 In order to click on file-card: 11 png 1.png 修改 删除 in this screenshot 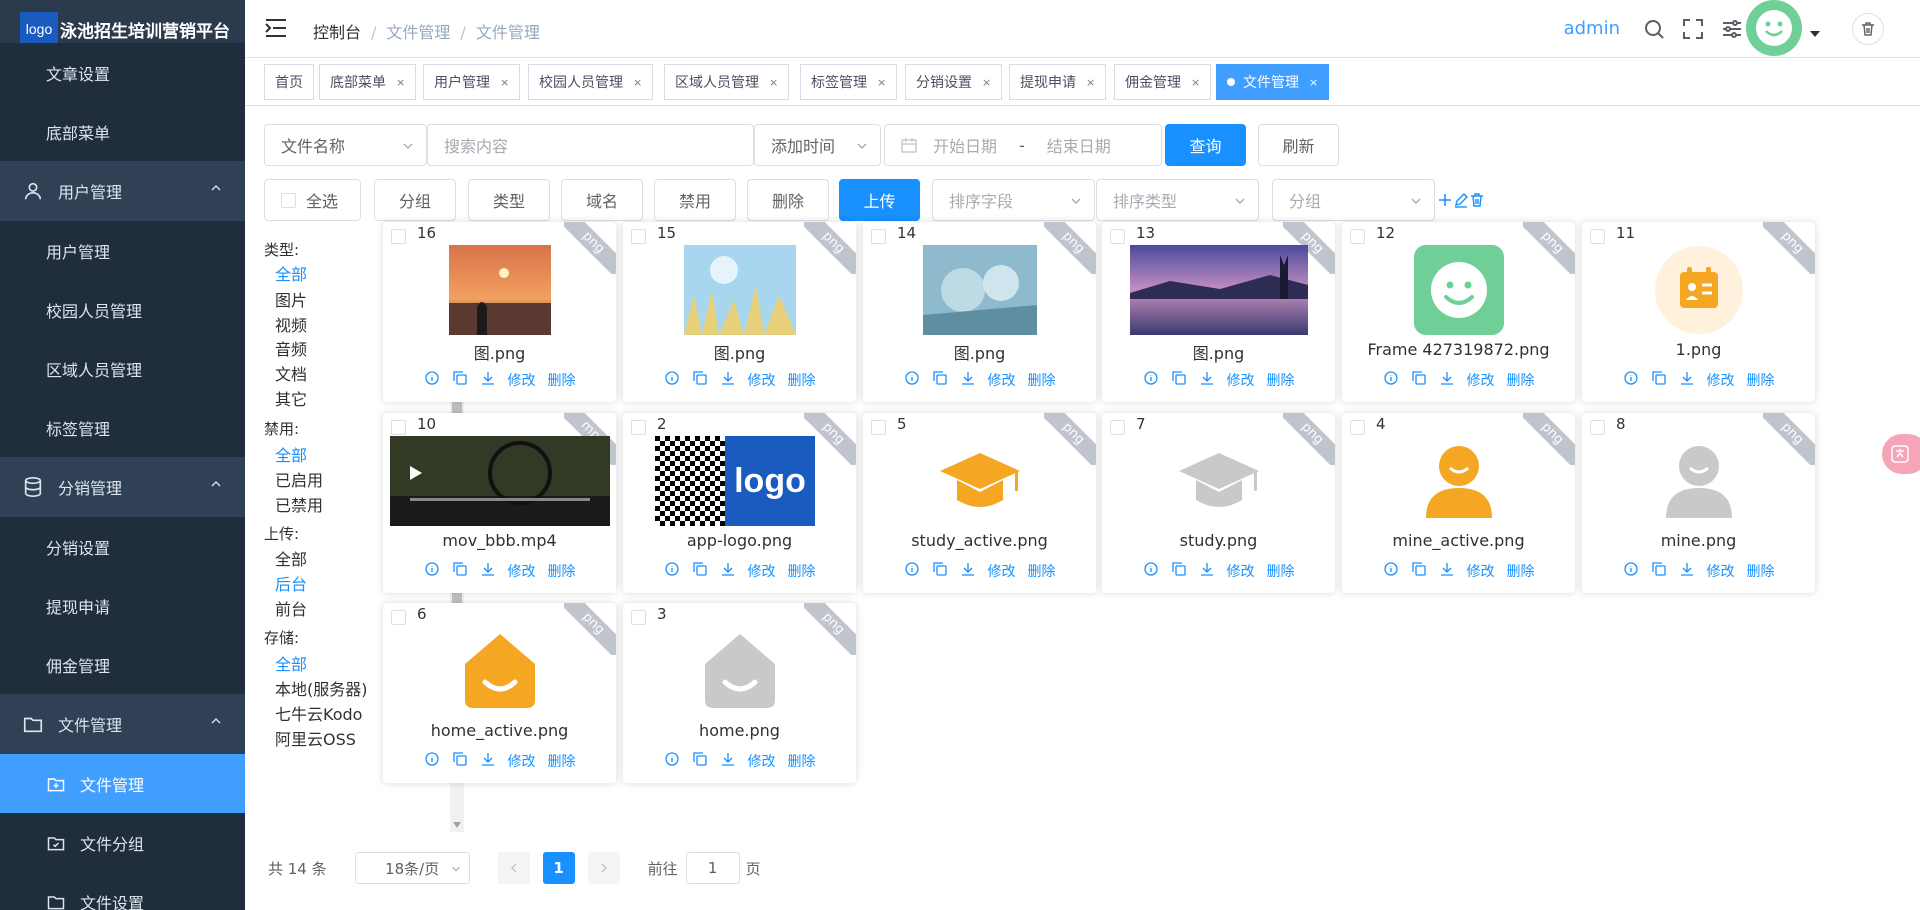, I will do `click(1698, 312)`.